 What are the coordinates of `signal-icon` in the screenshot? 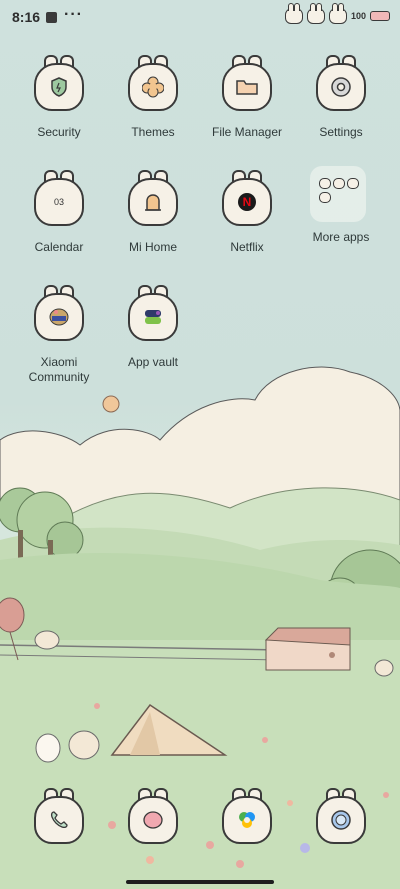 It's located at (293, 13).